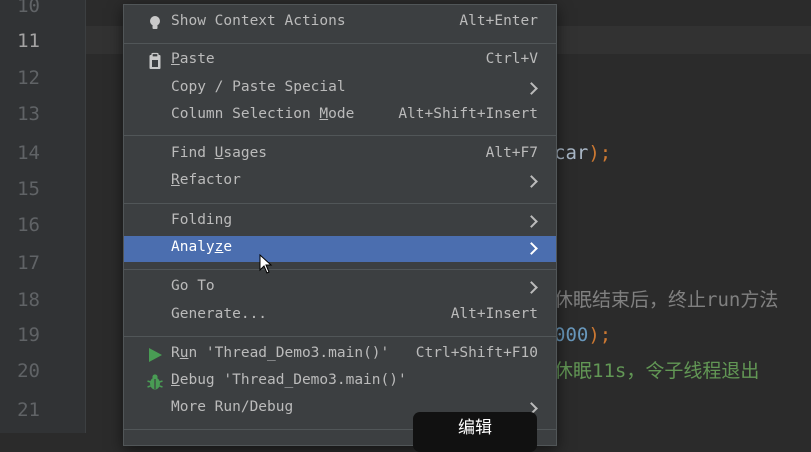 The height and width of the screenshot is (452, 811). Describe the element at coordinates (193, 247) in the screenshot. I see `label-part: Analy` at that location.